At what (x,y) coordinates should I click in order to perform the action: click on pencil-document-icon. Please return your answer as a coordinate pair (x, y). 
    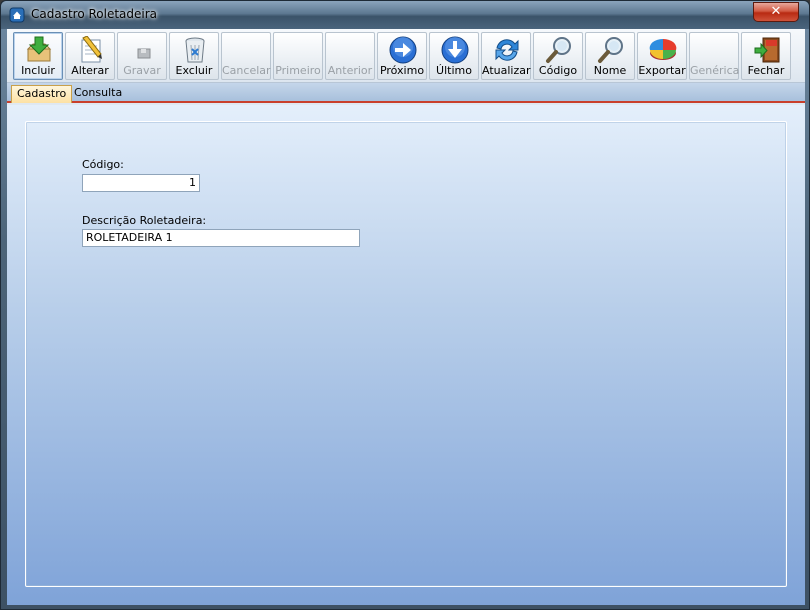
    Looking at the image, I should click on (91, 49).